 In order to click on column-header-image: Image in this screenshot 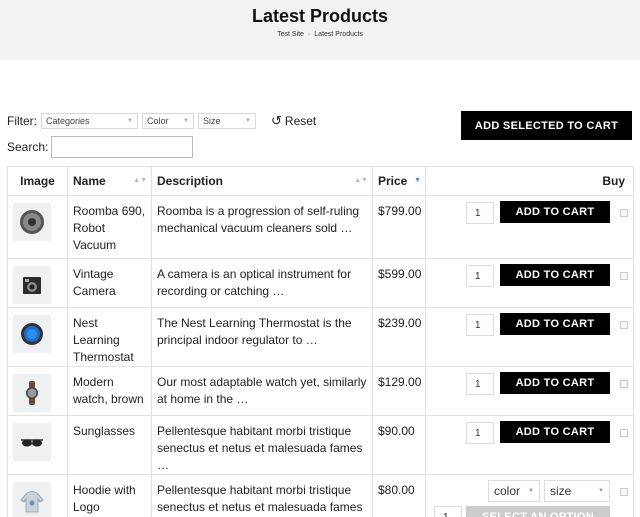, I will do `click(37, 181)`.